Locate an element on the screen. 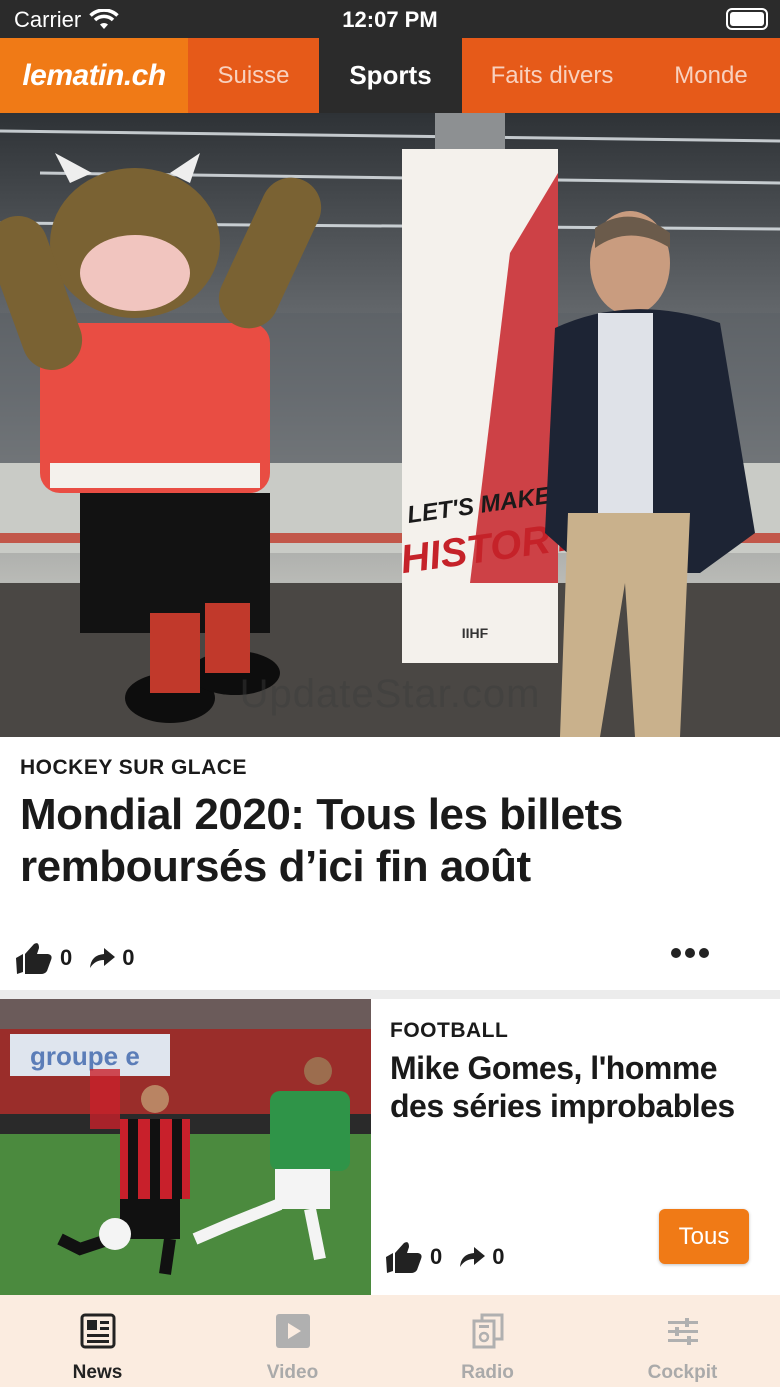 This screenshot has height=1387, width=780. bottom-tab-bar: News Video Radio Cockpit is located at coordinates (390, 1341).